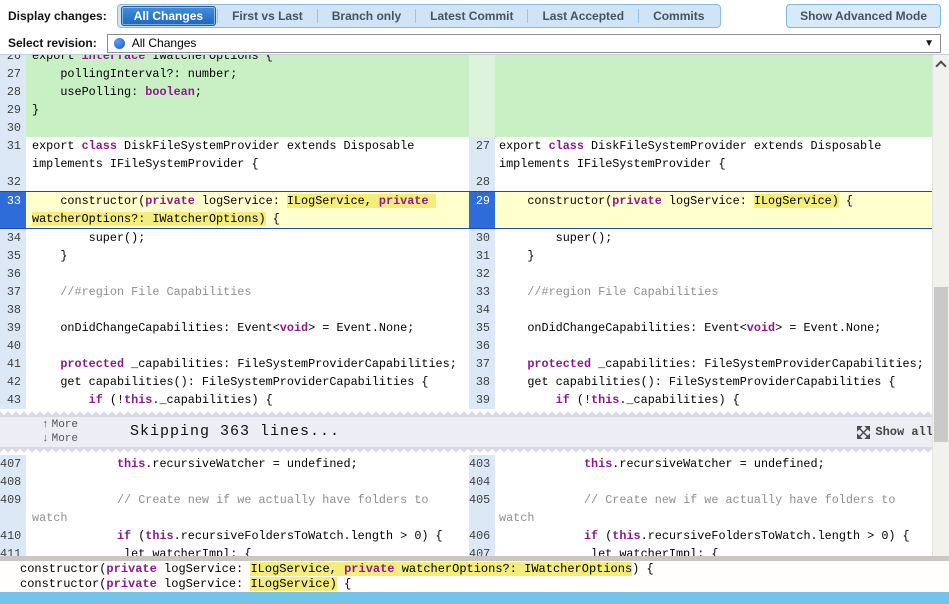 The image size is (949, 604). Describe the element at coordinates (13, 128) in the screenshot. I see `line-number-left: 30` at that location.